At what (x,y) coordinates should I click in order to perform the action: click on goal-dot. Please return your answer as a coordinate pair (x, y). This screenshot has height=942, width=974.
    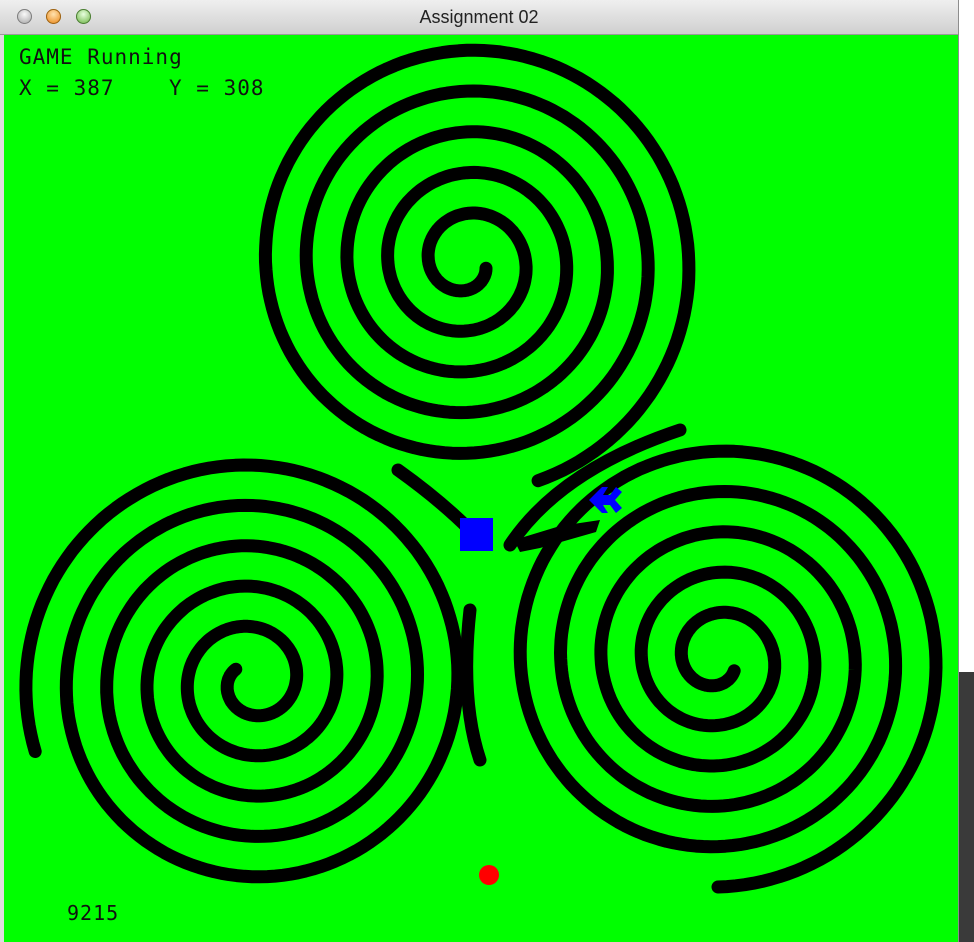
    Looking at the image, I should click on (489, 875).